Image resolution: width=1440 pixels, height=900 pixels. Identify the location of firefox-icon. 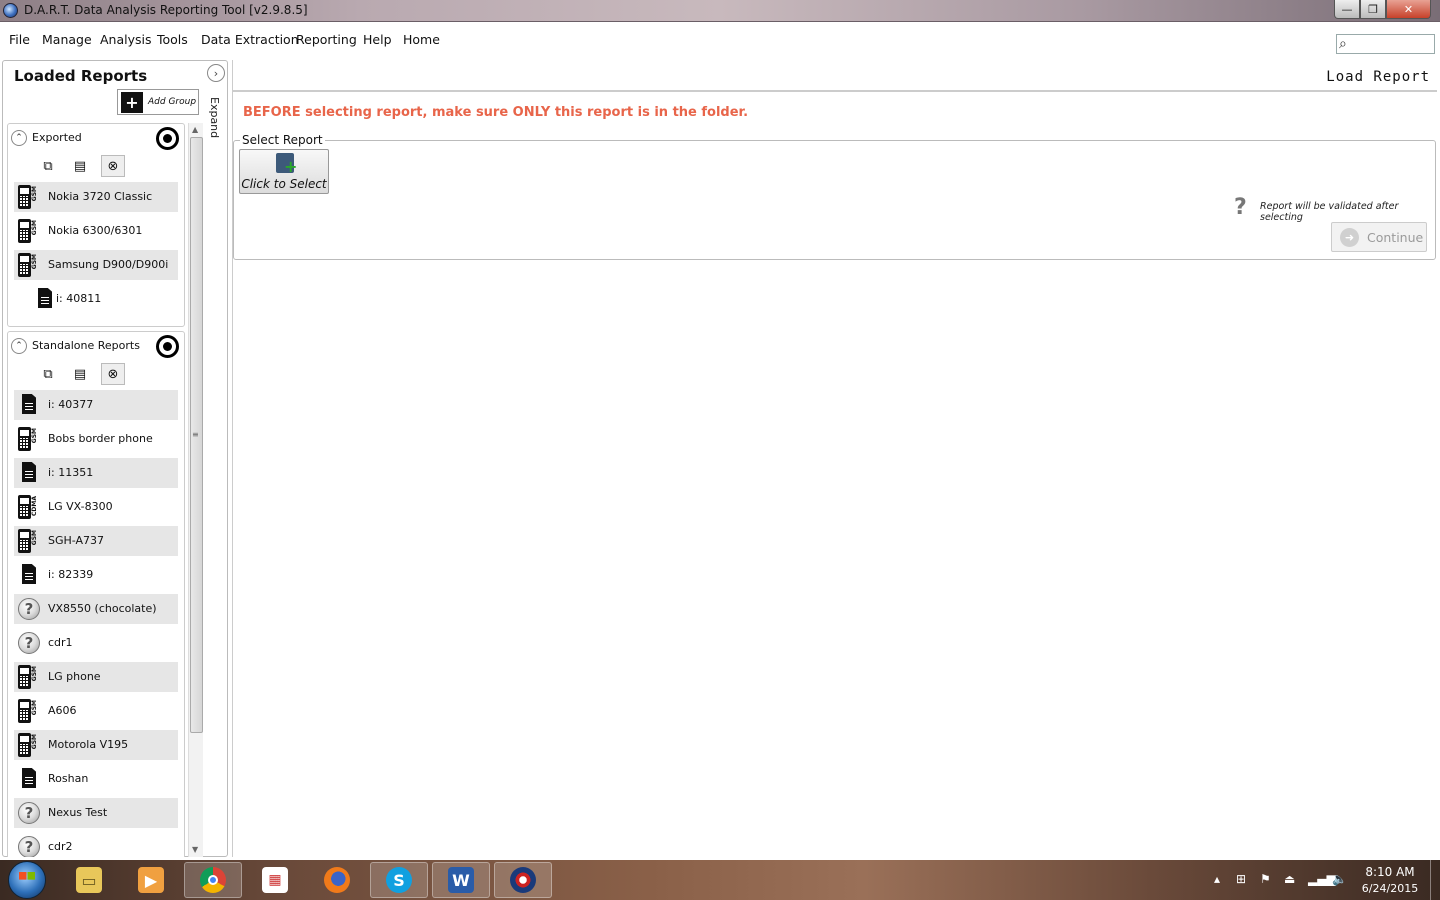
(337, 880).